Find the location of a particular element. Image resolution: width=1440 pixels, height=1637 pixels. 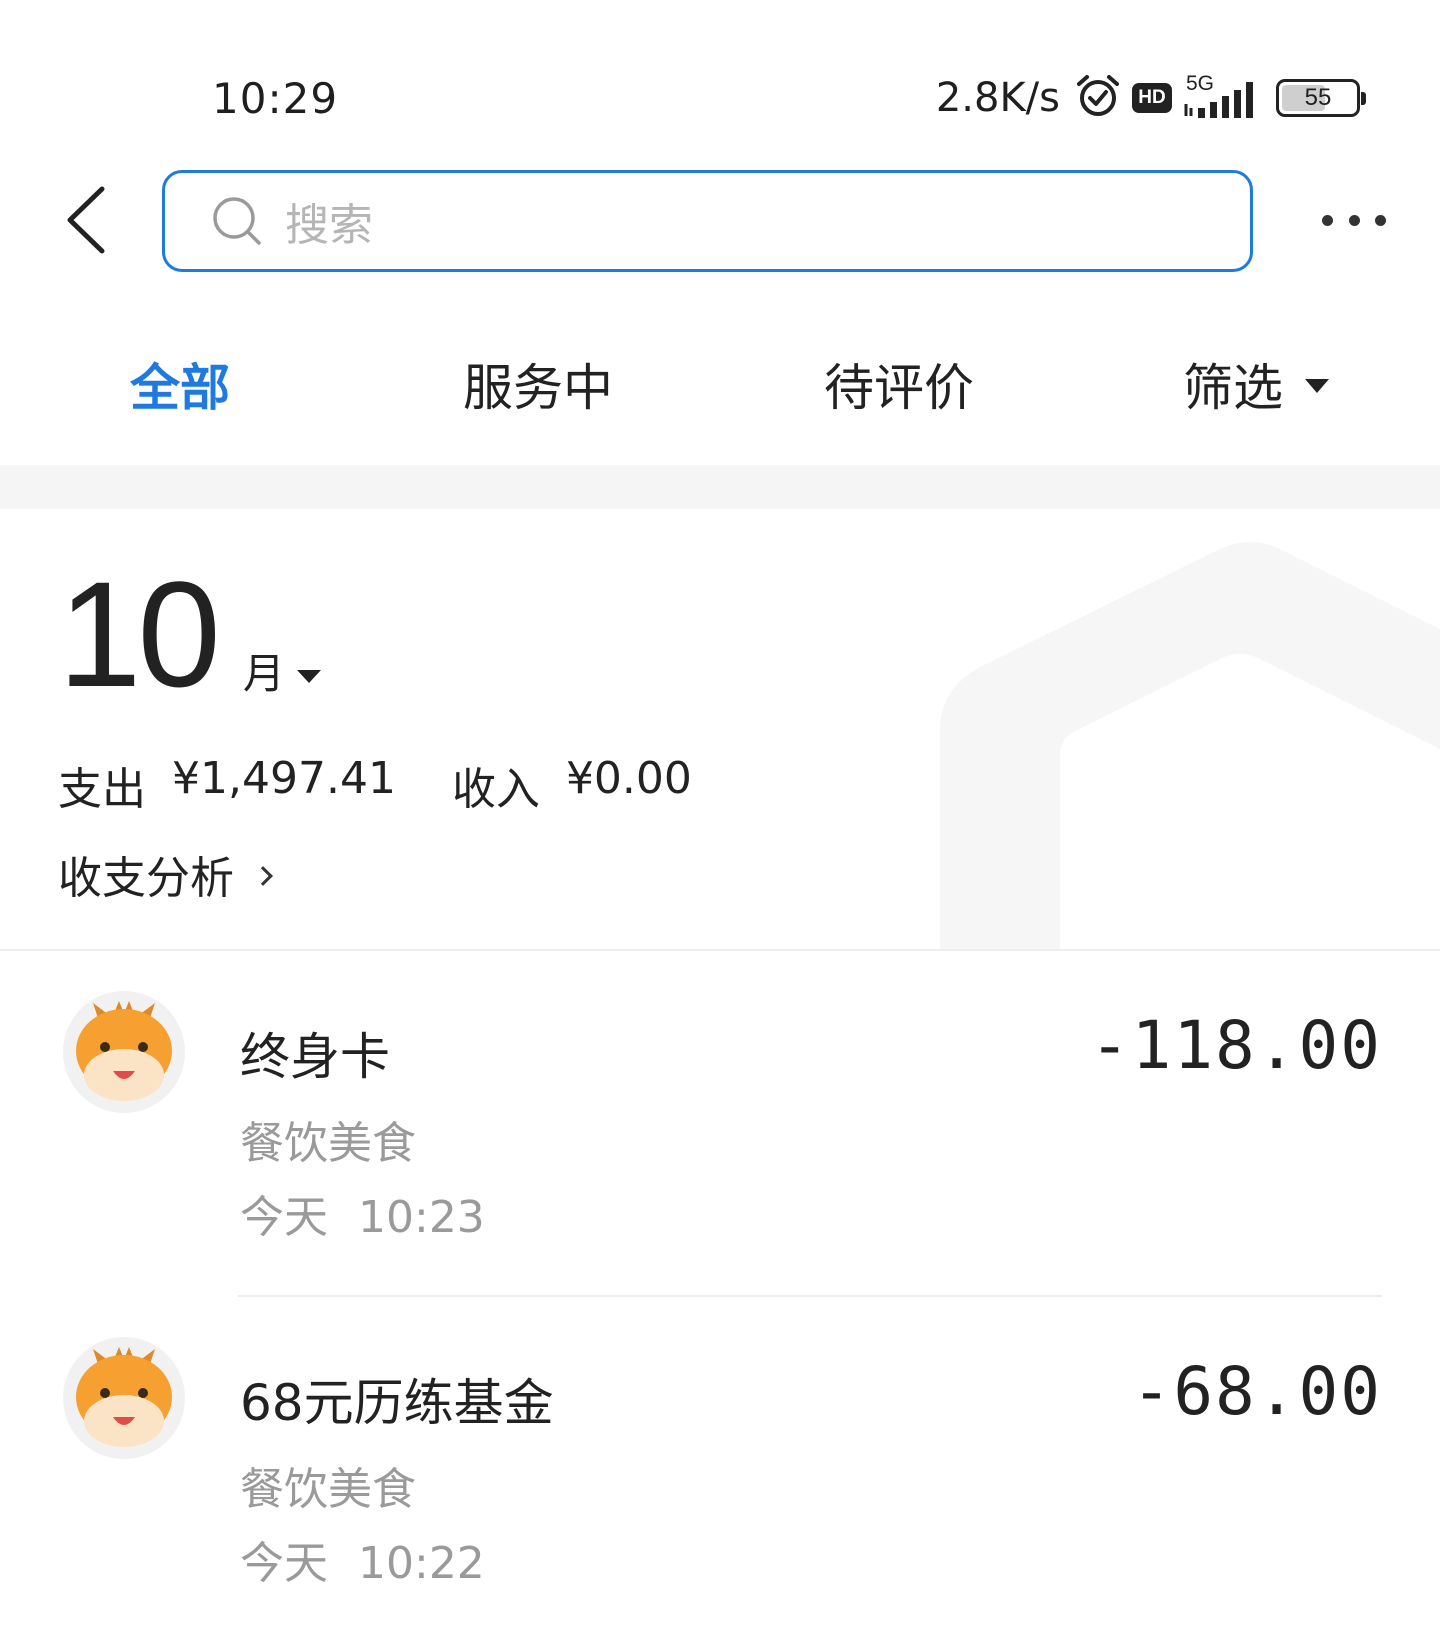

transaction-title: 68元历练基金 is located at coordinates (397, 1403).